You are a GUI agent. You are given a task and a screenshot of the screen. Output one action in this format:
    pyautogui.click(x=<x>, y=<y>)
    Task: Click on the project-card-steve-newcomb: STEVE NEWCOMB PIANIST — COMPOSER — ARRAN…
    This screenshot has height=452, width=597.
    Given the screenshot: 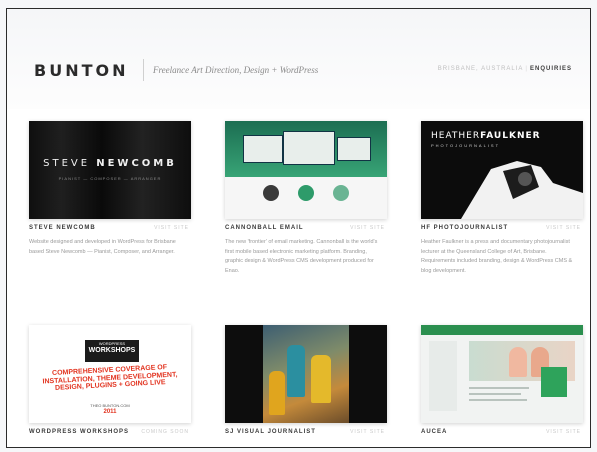 What is the action you would take?
    pyautogui.click(x=110, y=188)
    